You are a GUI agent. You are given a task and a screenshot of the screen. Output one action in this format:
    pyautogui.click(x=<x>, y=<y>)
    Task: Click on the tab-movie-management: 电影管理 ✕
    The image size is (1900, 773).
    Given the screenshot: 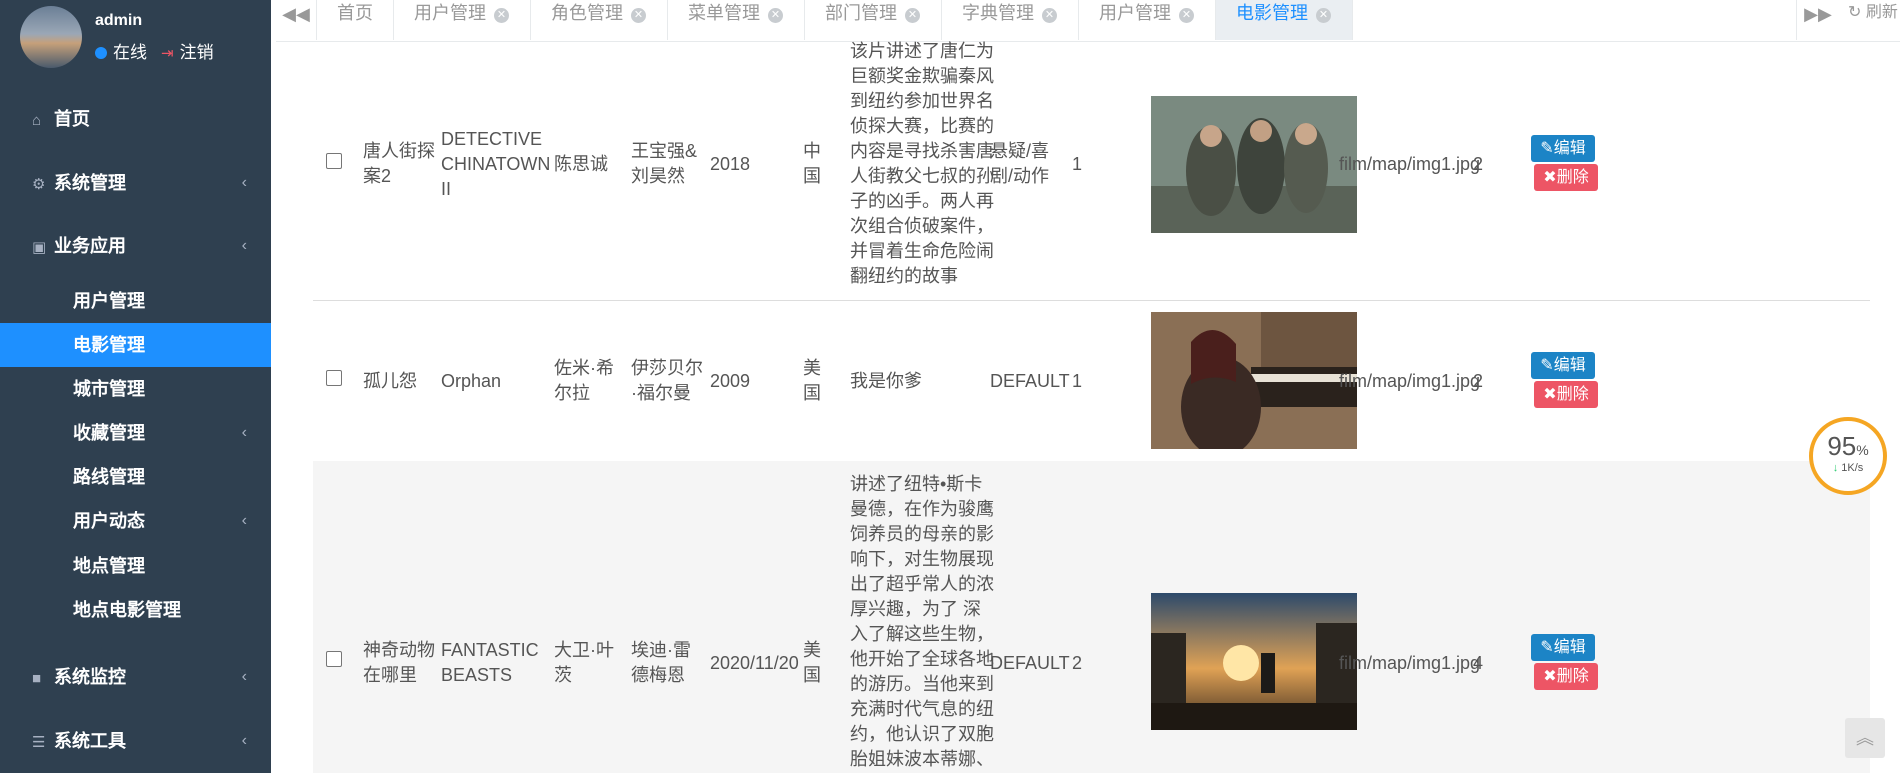 What is the action you would take?
    pyautogui.click(x=1284, y=20)
    